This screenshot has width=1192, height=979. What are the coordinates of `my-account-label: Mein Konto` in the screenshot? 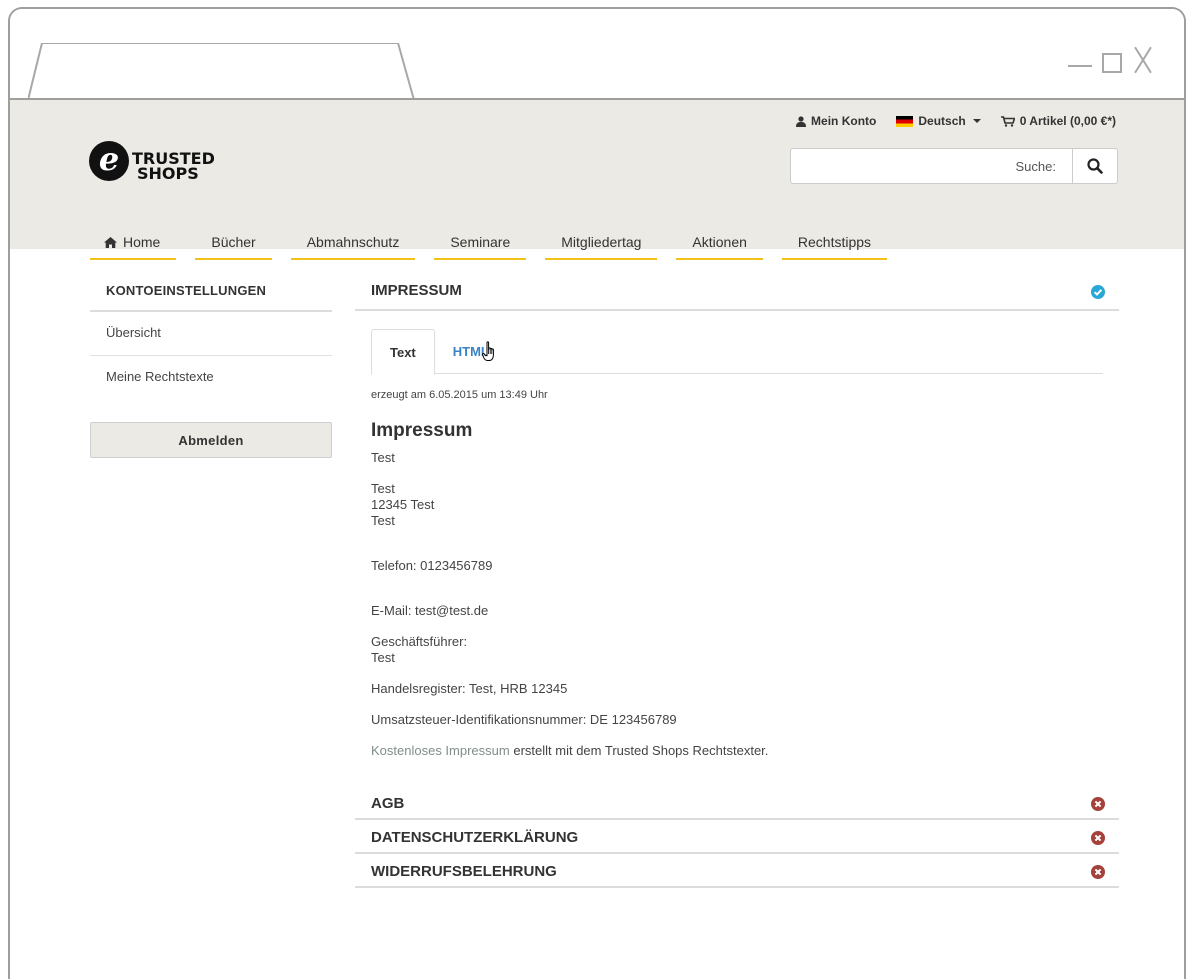 It's located at (844, 121).